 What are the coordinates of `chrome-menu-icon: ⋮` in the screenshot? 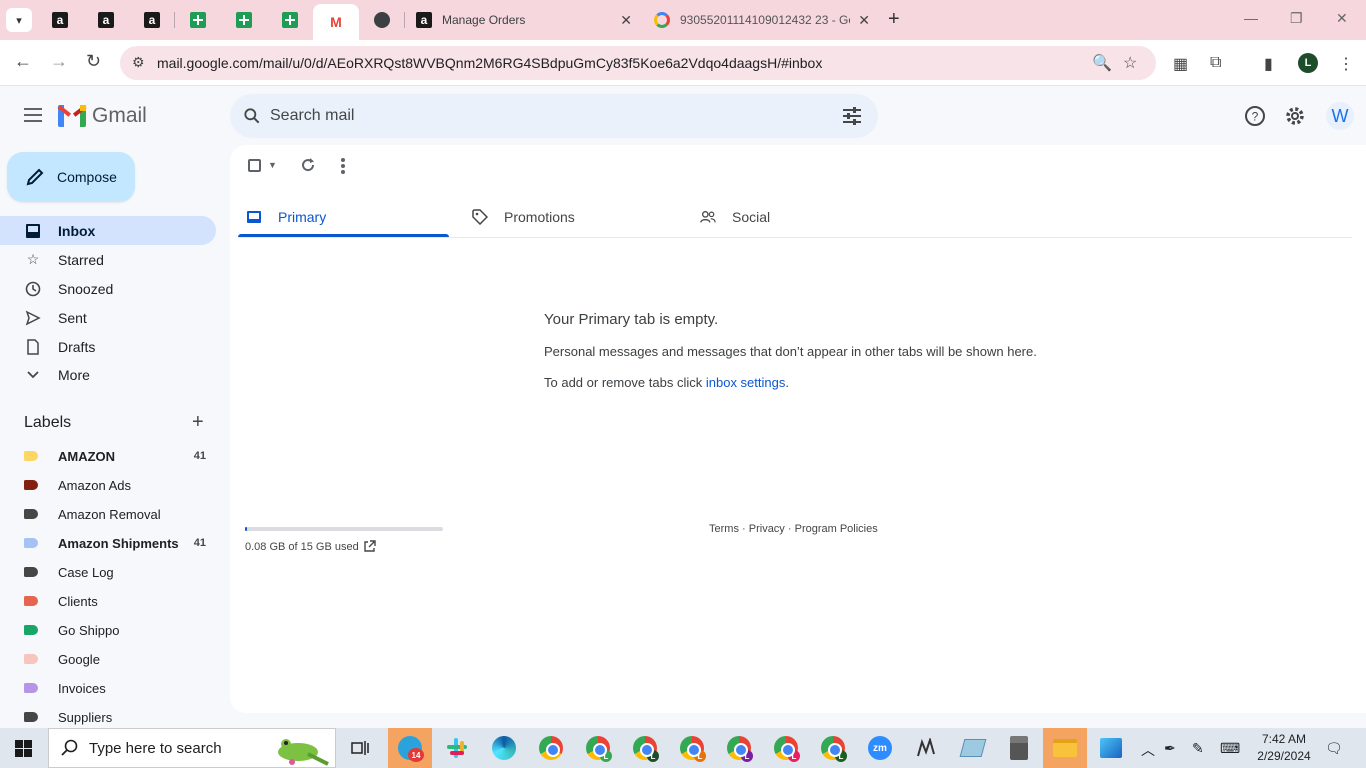 It's located at (1346, 64).